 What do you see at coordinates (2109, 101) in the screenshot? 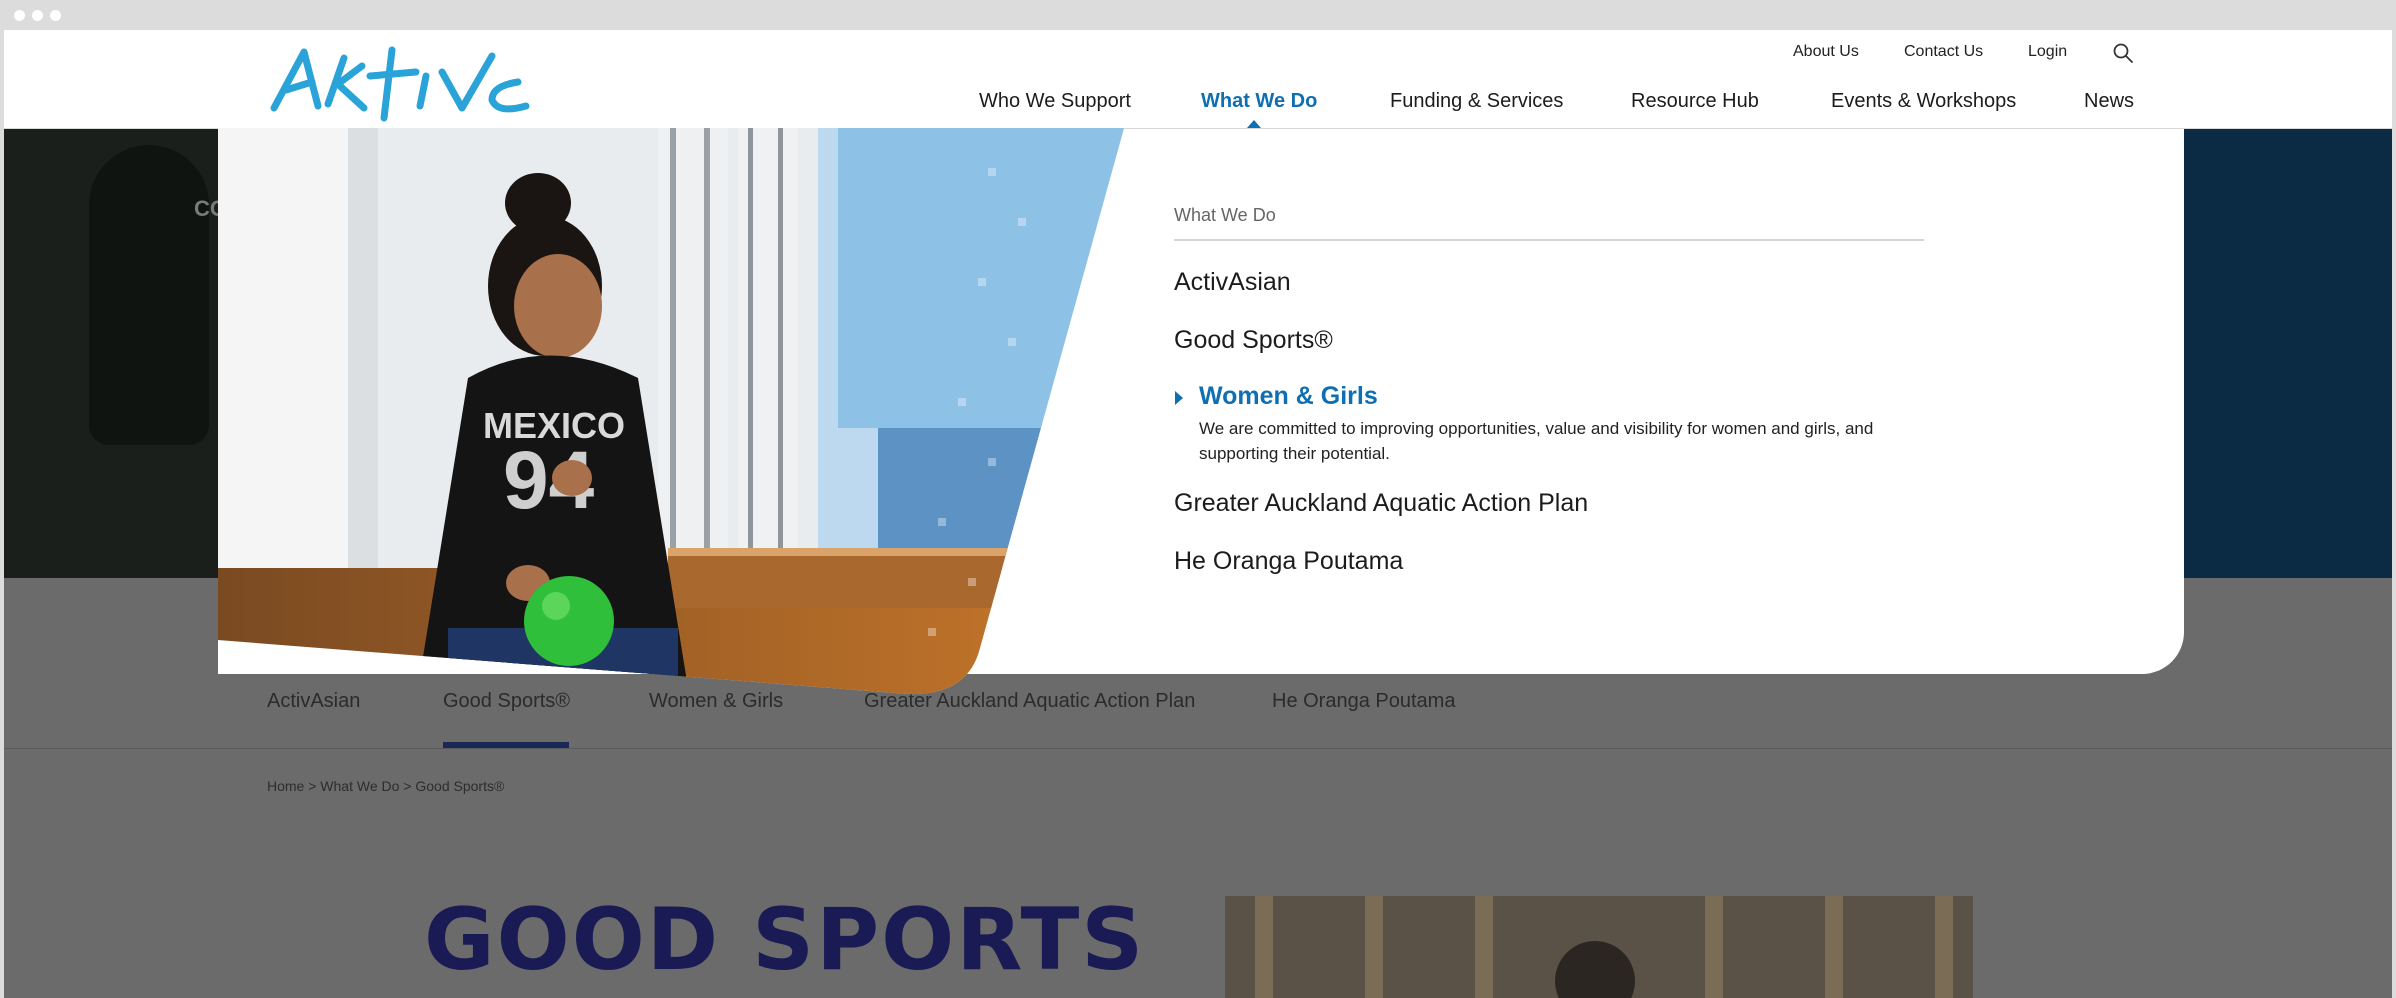
I see `nav-news: News` at bounding box center [2109, 101].